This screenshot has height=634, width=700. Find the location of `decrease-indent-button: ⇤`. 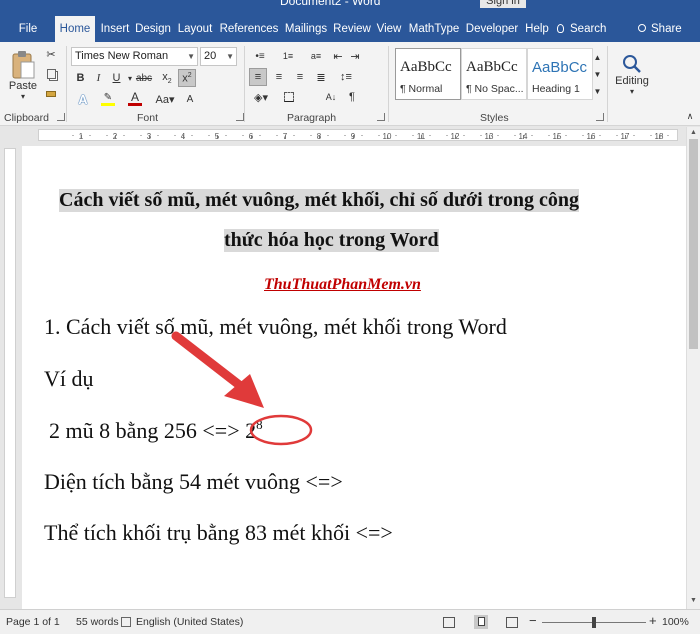

decrease-indent-button: ⇤ is located at coordinates (338, 56).